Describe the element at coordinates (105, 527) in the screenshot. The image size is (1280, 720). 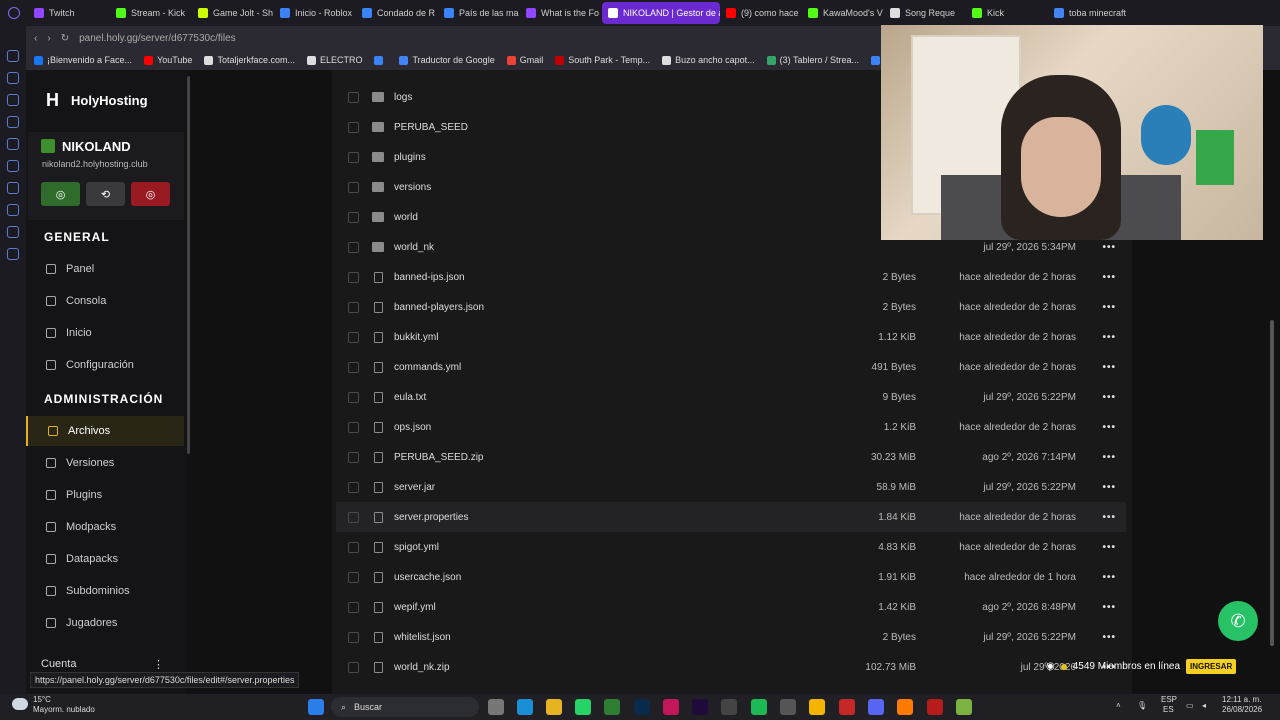
I see `nav-item-modpacks: Modpacks` at that location.